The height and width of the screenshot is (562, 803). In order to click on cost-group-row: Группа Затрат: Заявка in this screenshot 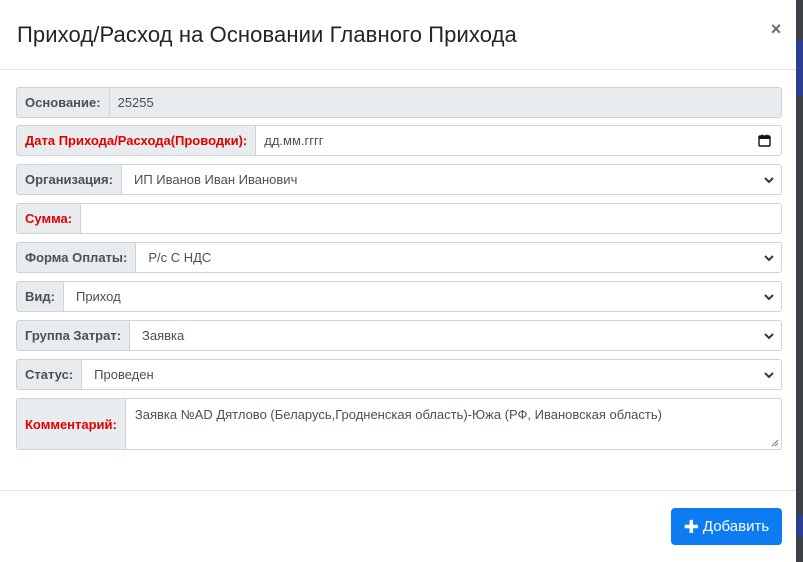, I will do `click(399, 335)`.